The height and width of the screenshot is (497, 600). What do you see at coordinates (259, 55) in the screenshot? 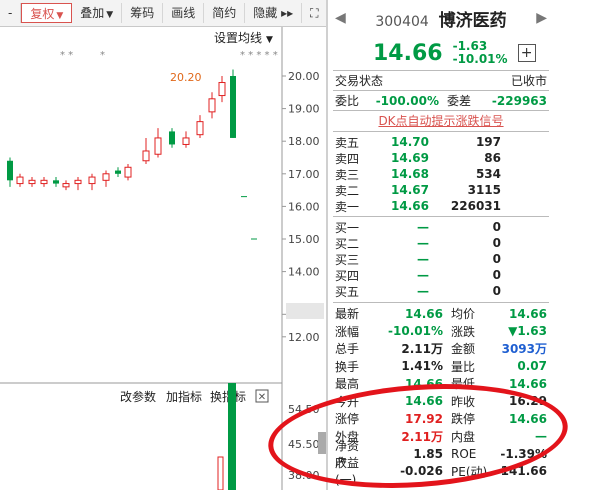
I see `marker-stars-right: * * * * *` at bounding box center [259, 55].